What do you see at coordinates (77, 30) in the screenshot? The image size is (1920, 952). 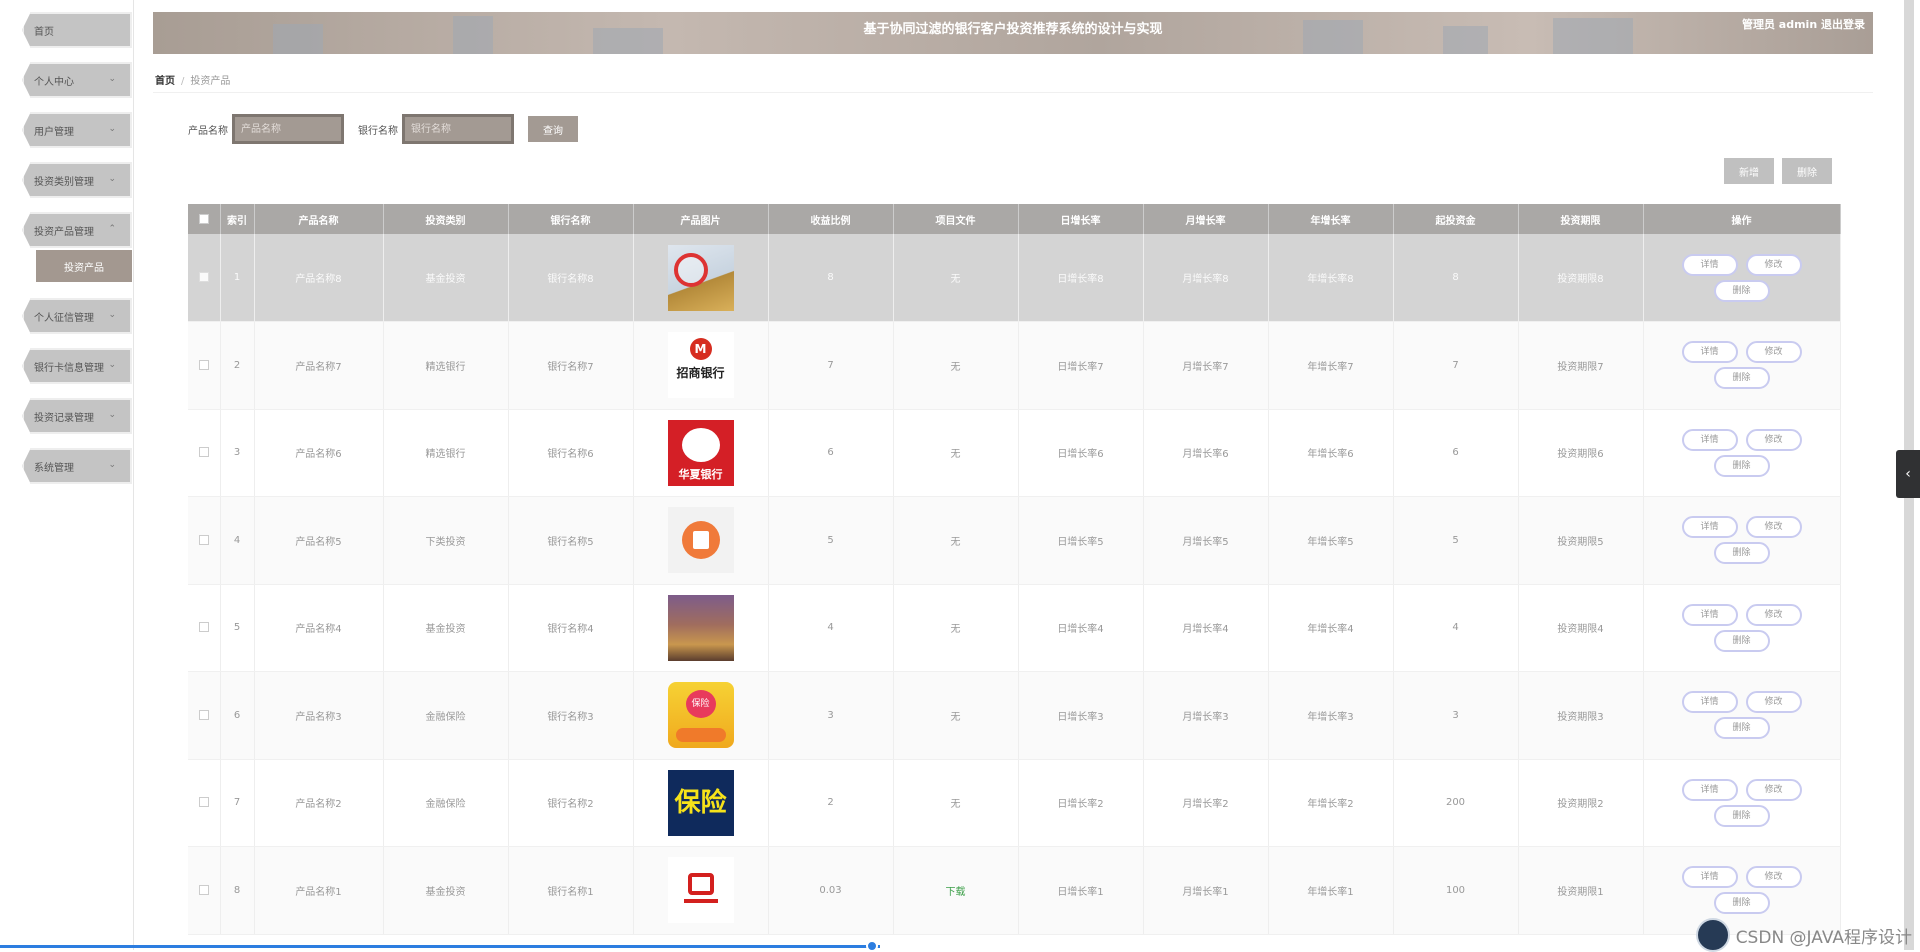 I see `sidebar-item-home: 首页` at bounding box center [77, 30].